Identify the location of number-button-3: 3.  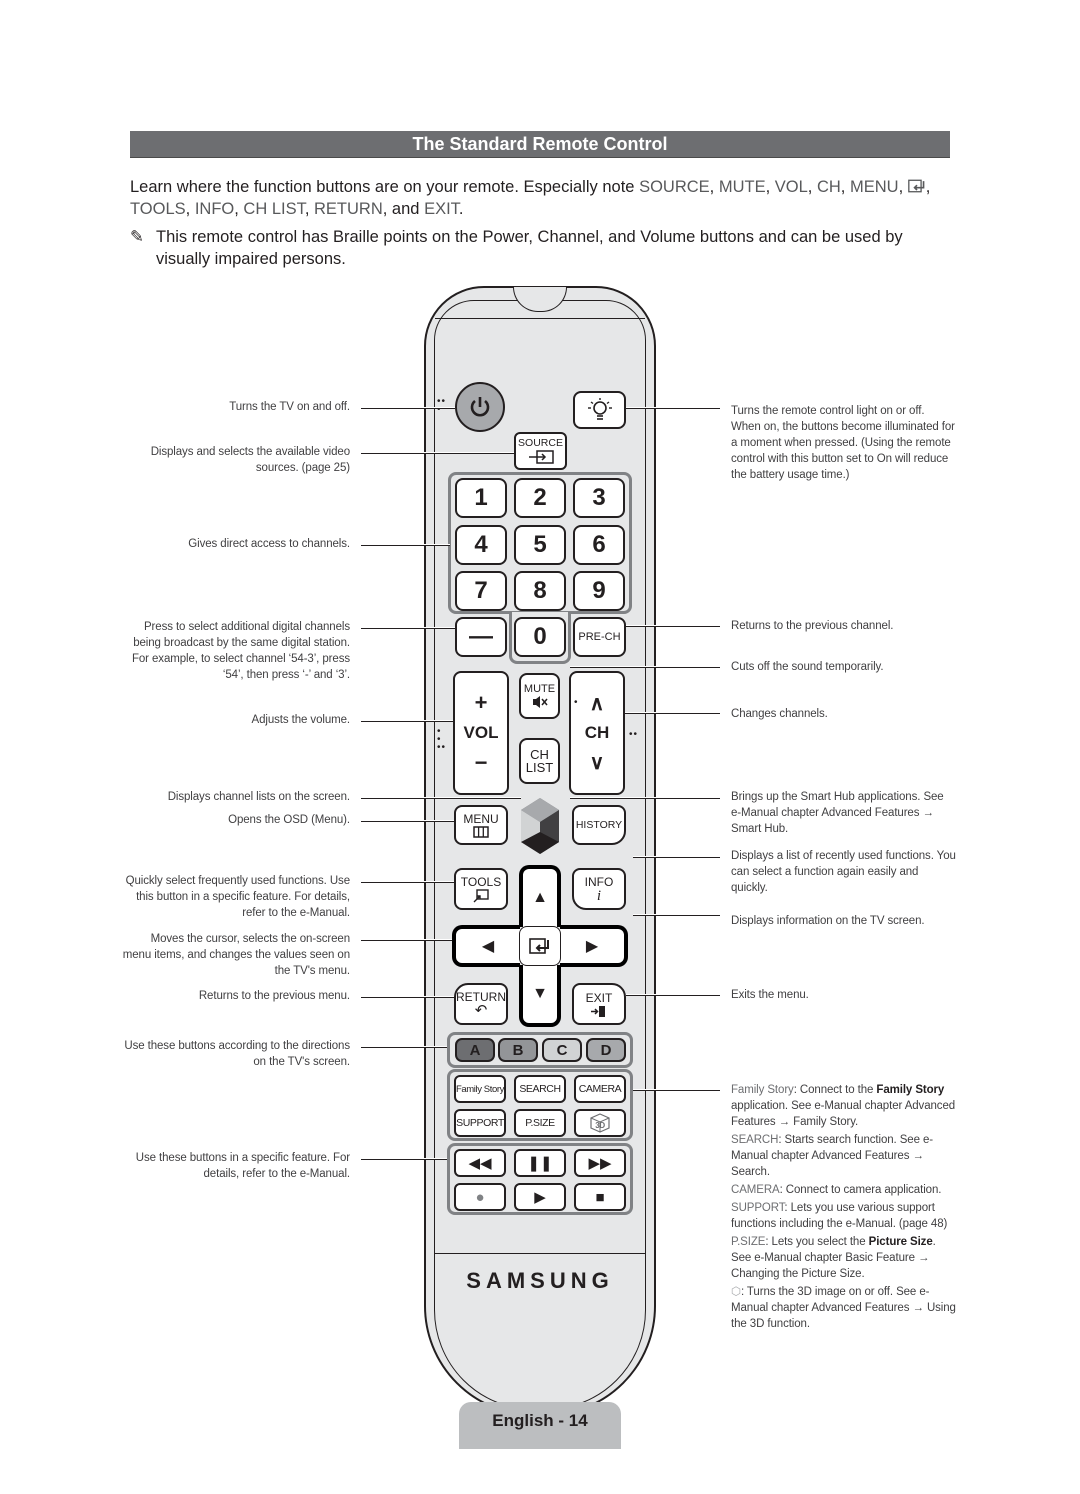
(599, 498).